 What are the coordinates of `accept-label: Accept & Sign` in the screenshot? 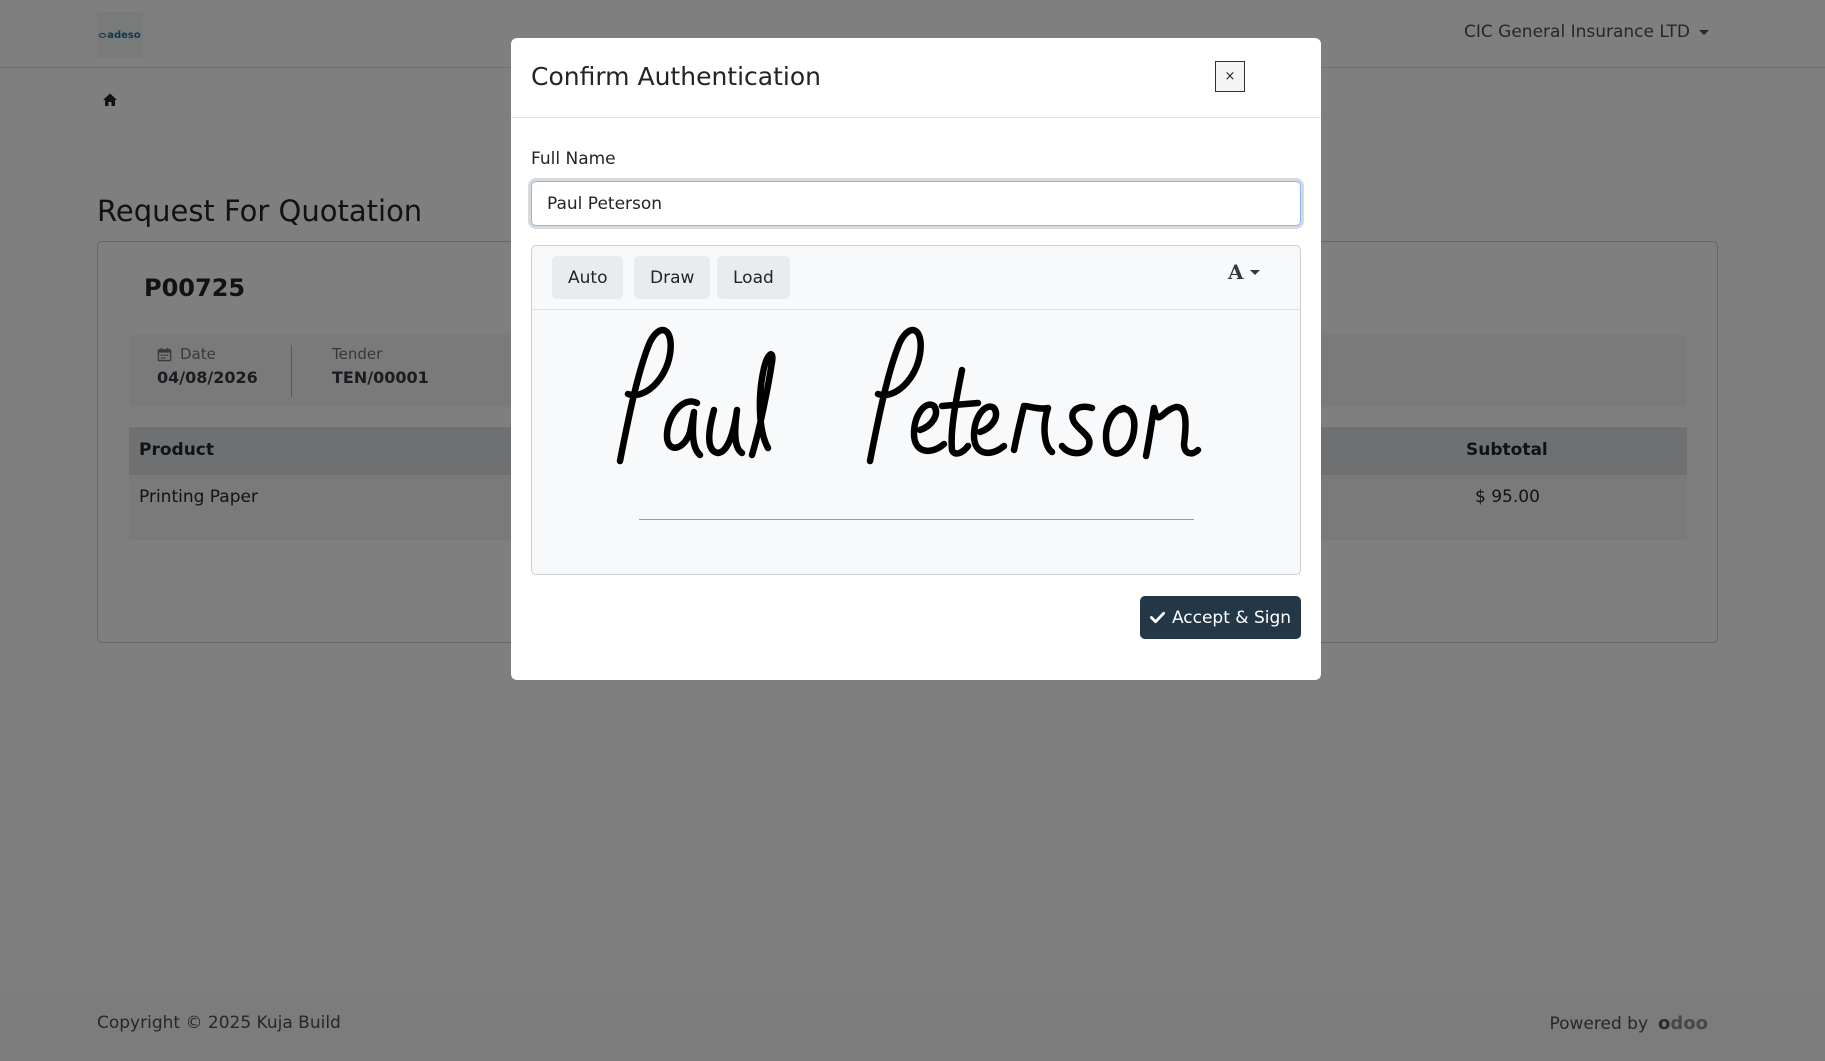 It's located at (1231, 617).